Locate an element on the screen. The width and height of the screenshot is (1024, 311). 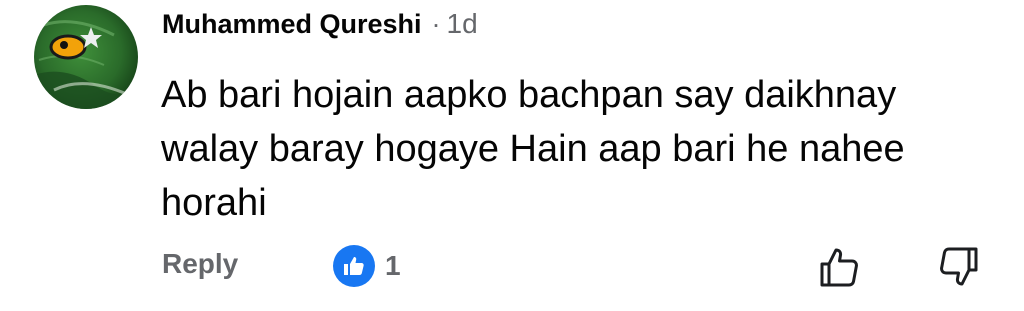
comment-header: Muhammed Qureshi · 1d is located at coordinates (320, 24).